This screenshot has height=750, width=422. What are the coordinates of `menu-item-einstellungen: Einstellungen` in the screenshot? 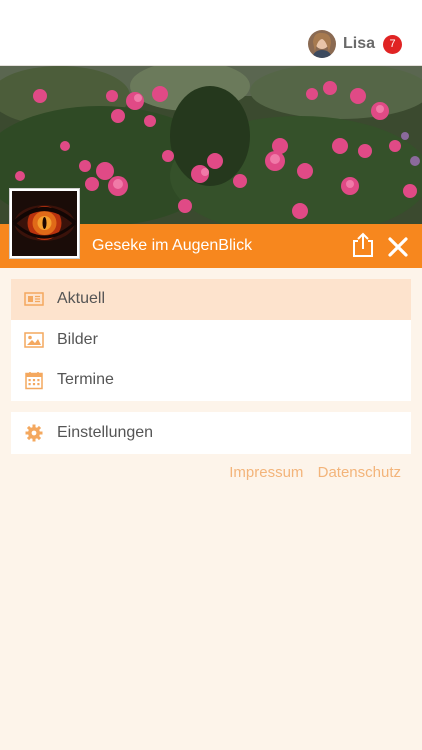 It's located at (211, 433).